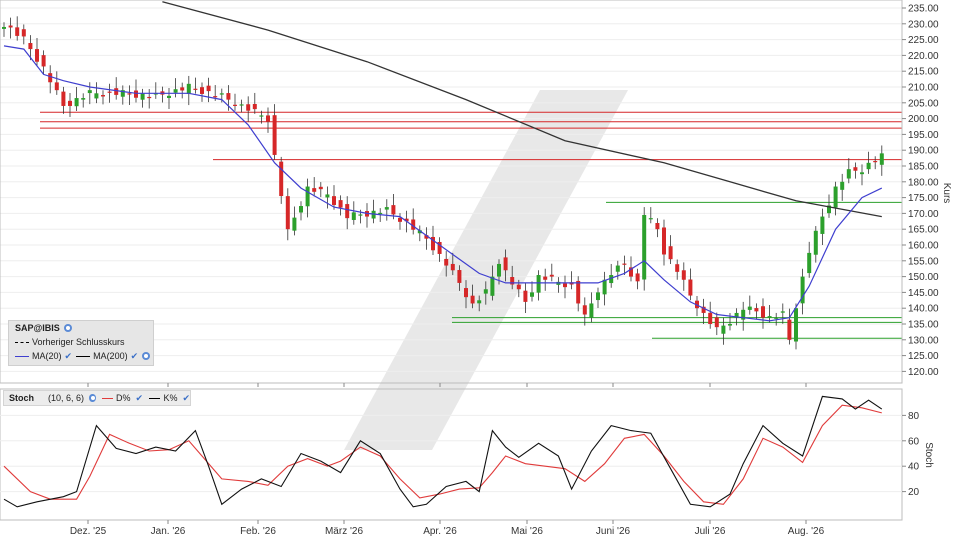 Image resolution: width=960 pixels, height=540 pixels. I want to click on stoch-tick-label: 40, so click(914, 467).